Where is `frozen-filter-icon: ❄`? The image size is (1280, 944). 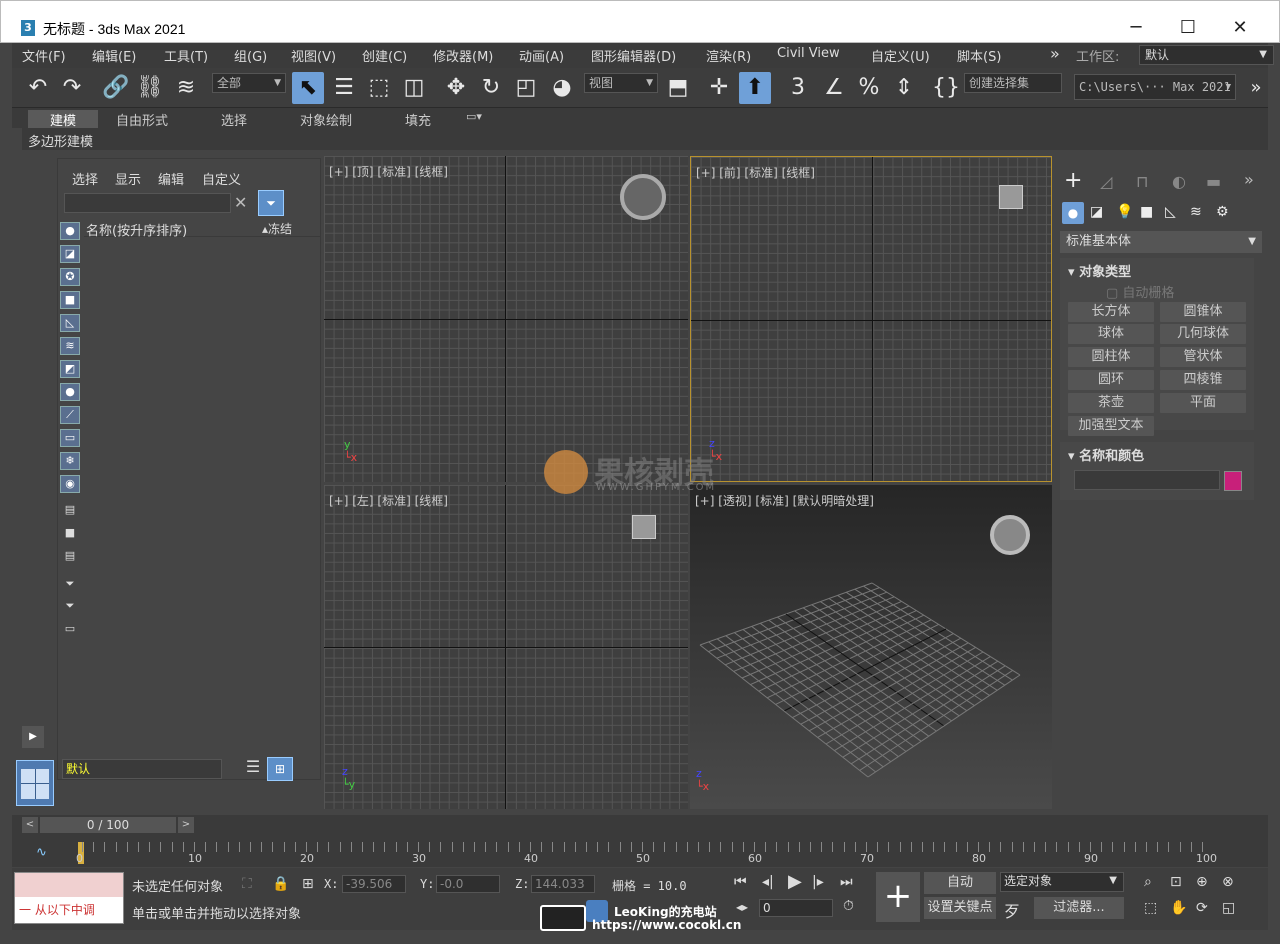 frozen-filter-icon: ❄ is located at coordinates (70, 461).